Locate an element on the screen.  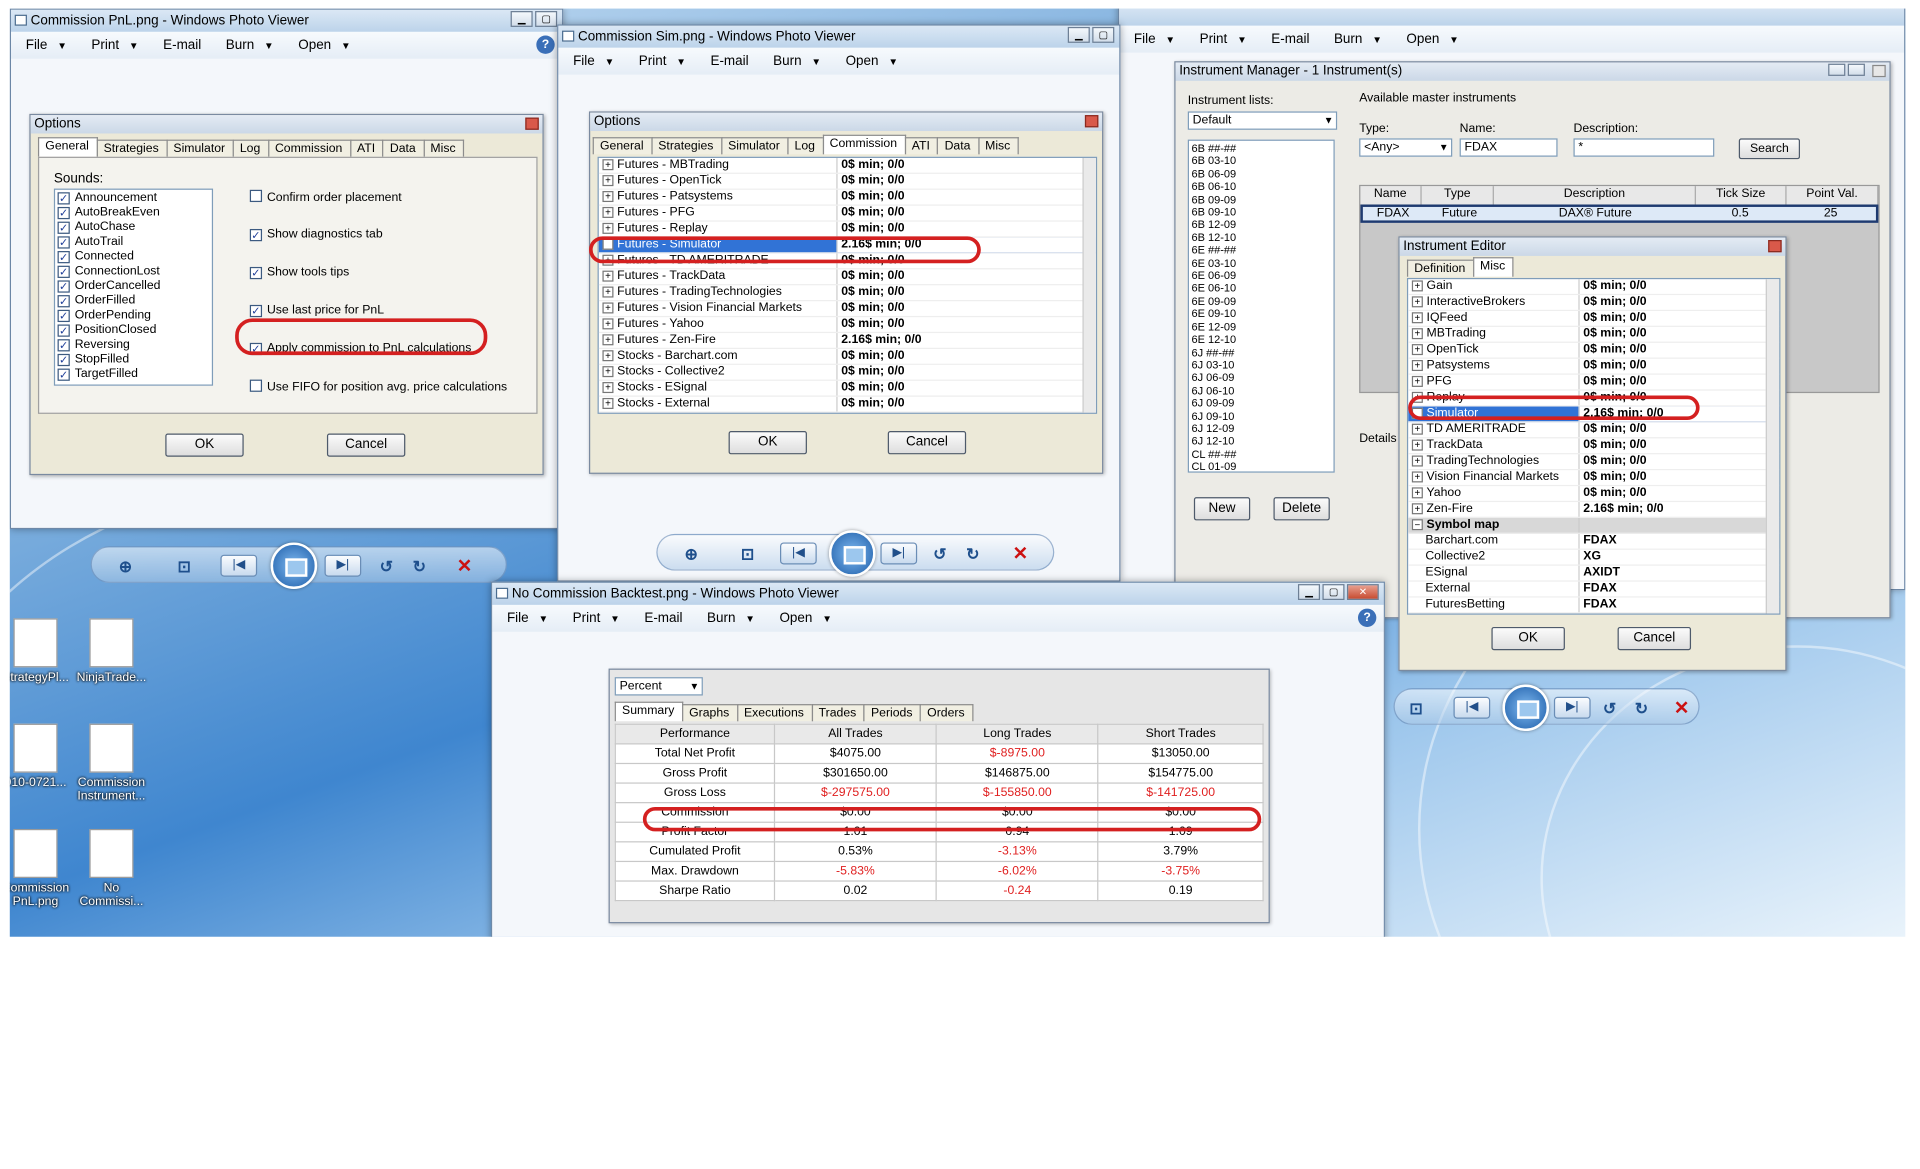
menu-print: Print ▼ is located at coordinates (114, 45).